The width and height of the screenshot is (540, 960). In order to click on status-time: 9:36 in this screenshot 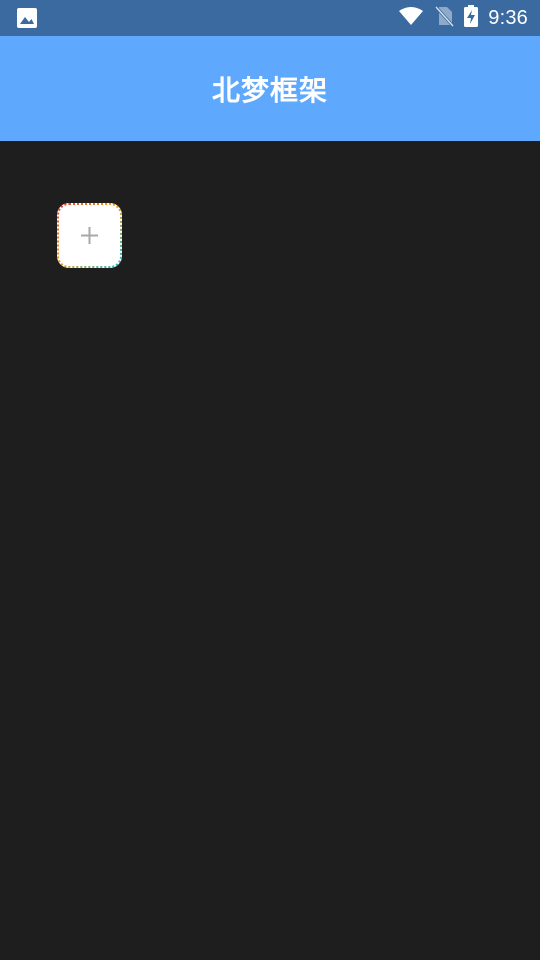, I will do `click(508, 17)`.